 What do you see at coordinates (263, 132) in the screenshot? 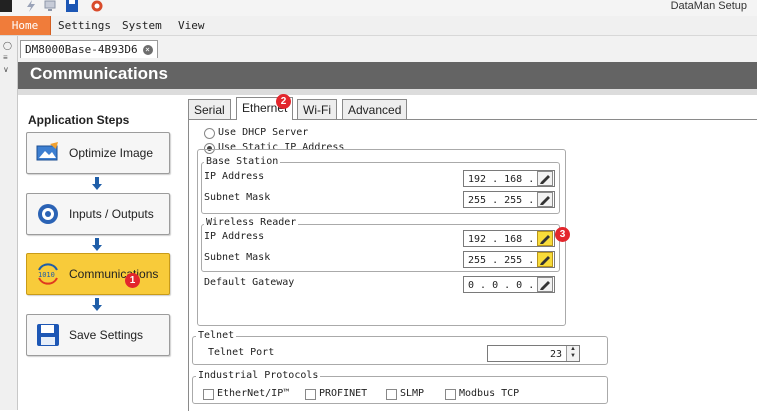
I see `dhcp-label: Use DHCP Server` at bounding box center [263, 132].